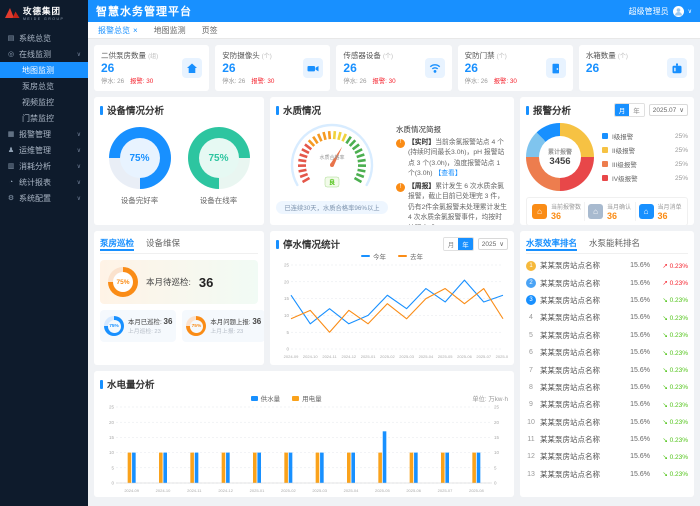 Image resolution: width=700 pixels, height=506 pixels. I want to click on stat-value: 26, so click(108, 68).